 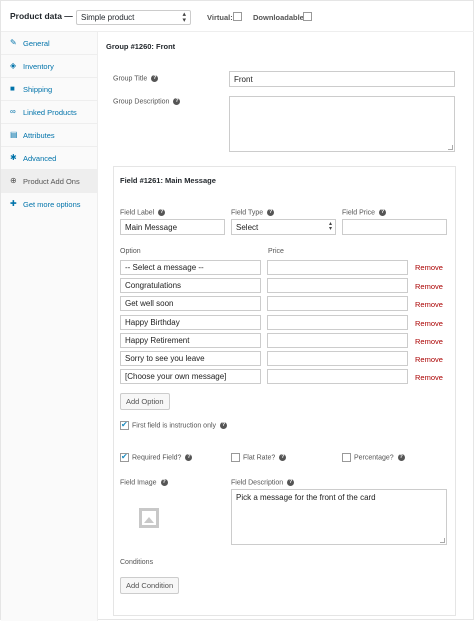 What do you see at coordinates (124, 425) in the screenshot?
I see `first-instruction-checkbox` at bounding box center [124, 425].